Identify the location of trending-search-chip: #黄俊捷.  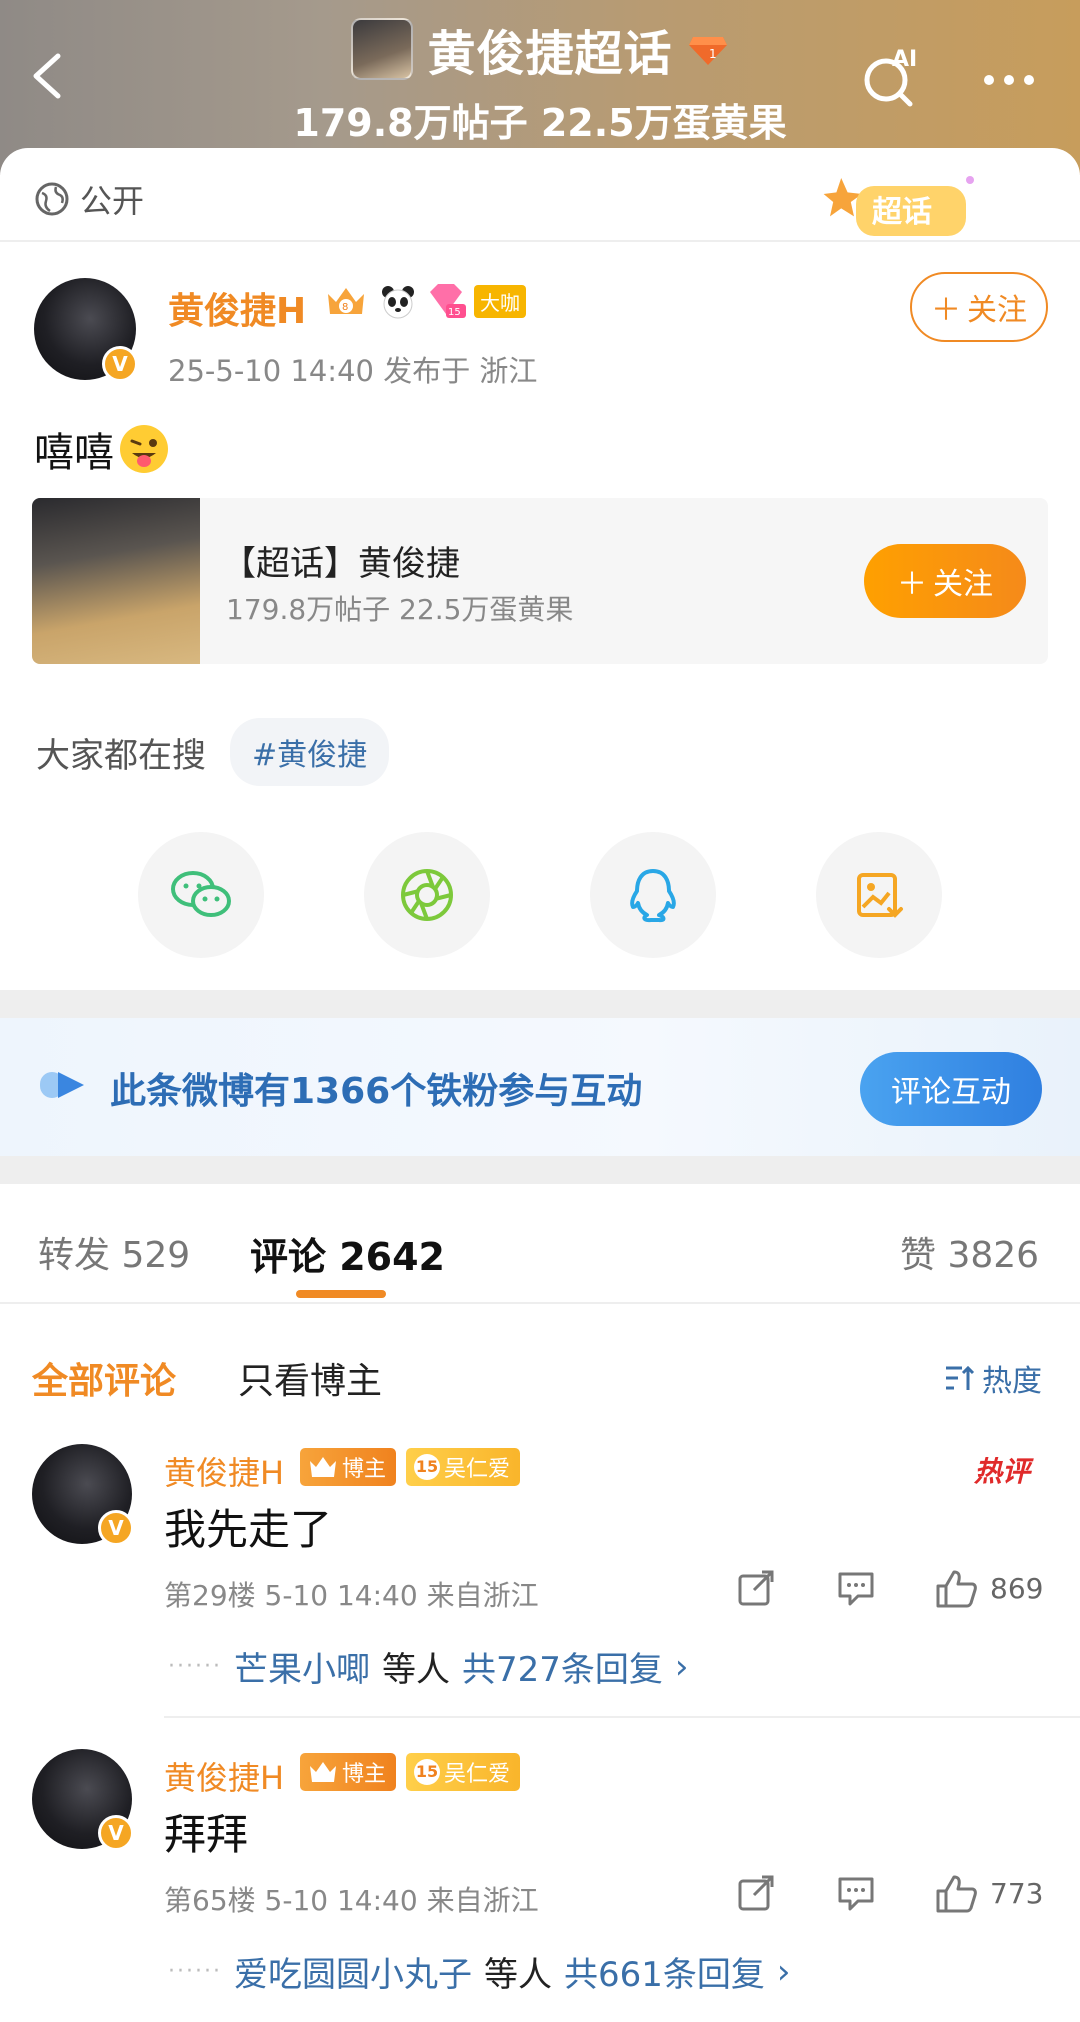
(310, 752).